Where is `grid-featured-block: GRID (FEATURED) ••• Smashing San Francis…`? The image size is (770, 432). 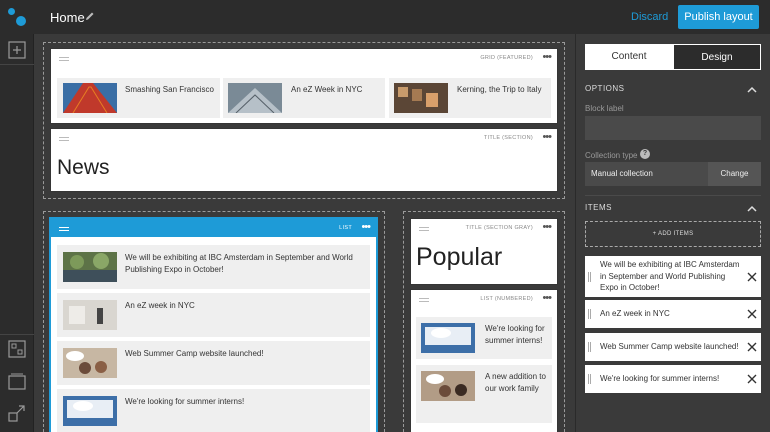 grid-featured-block: GRID (FEATURED) ••• Smashing San Francis… is located at coordinates (304, 86).